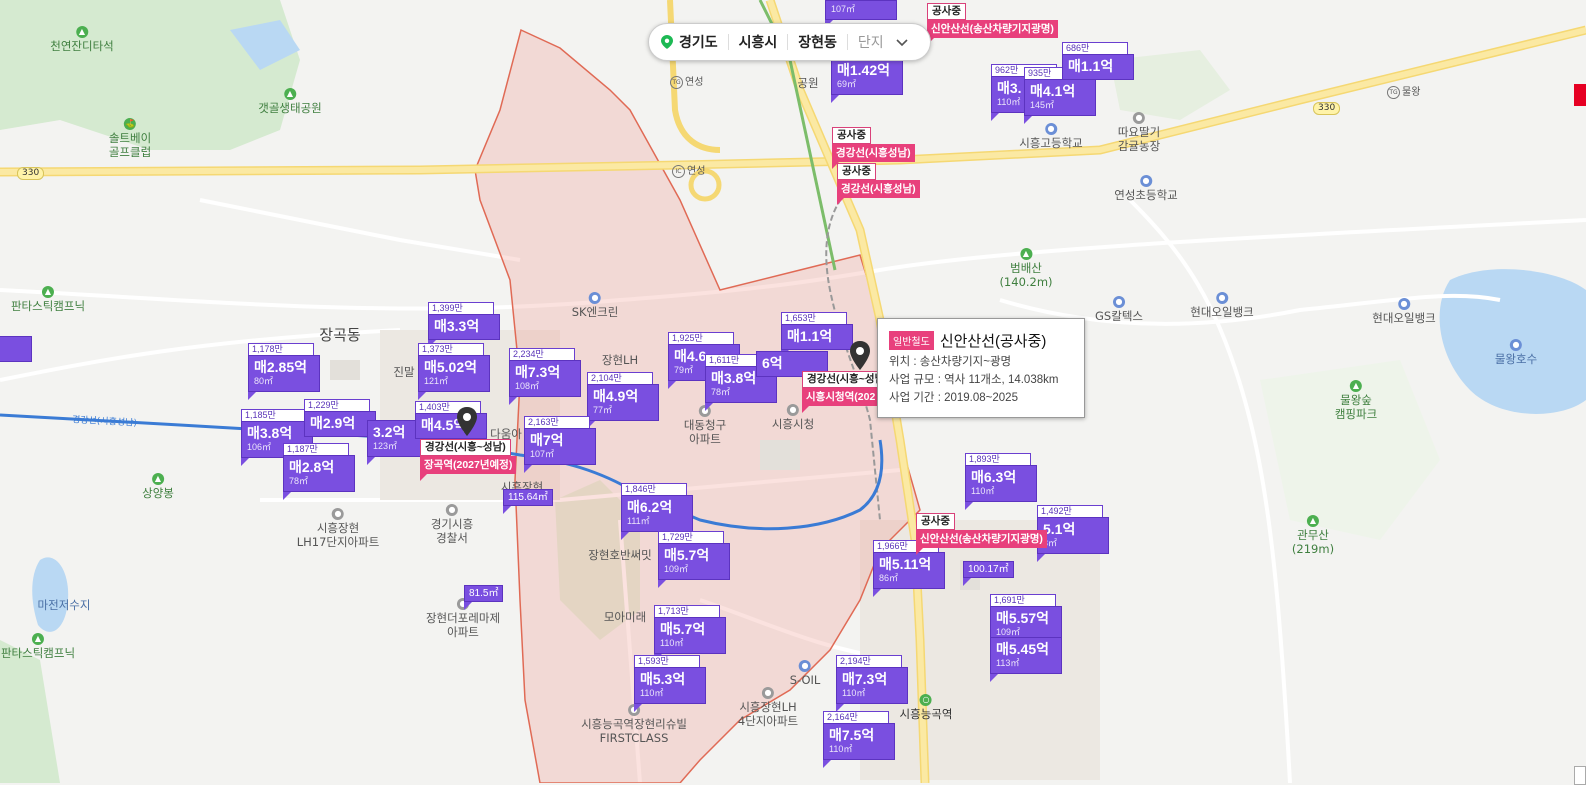  I want to click on price-marker: 매1.42억 69㎡, so click(867, 80).